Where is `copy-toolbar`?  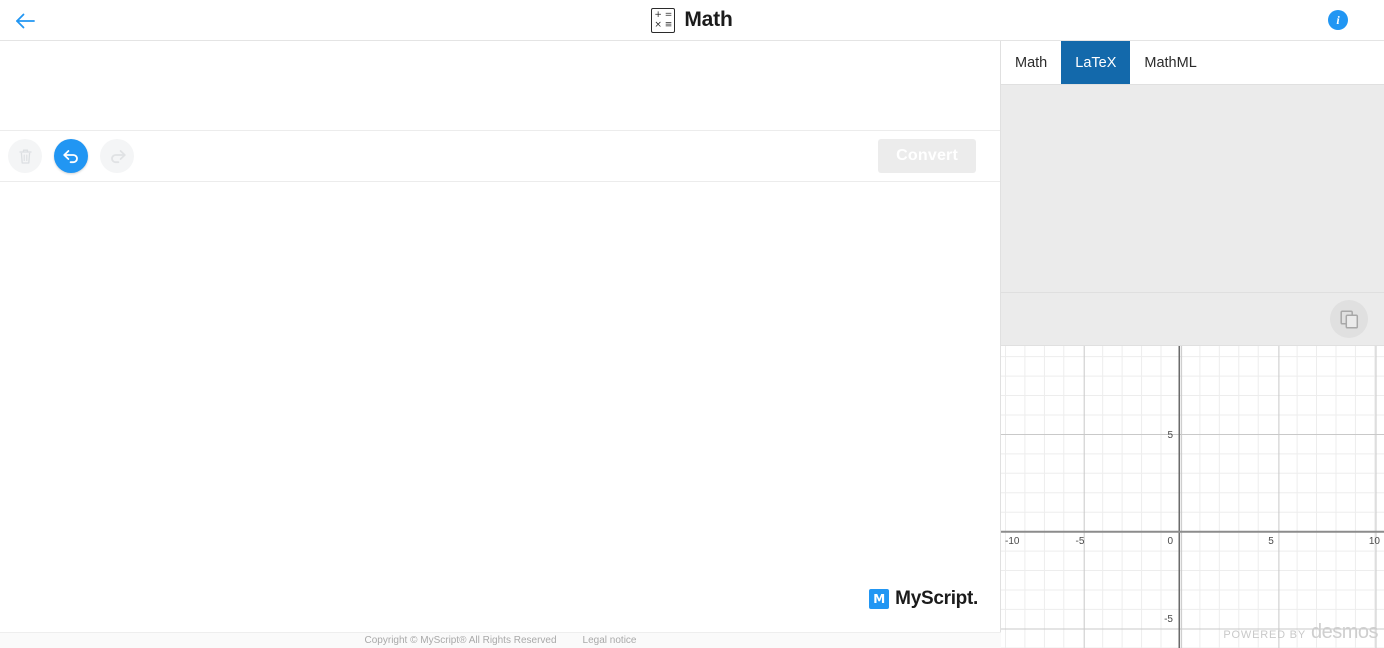 copy-toolbar is located at coordinates (1192, 319).